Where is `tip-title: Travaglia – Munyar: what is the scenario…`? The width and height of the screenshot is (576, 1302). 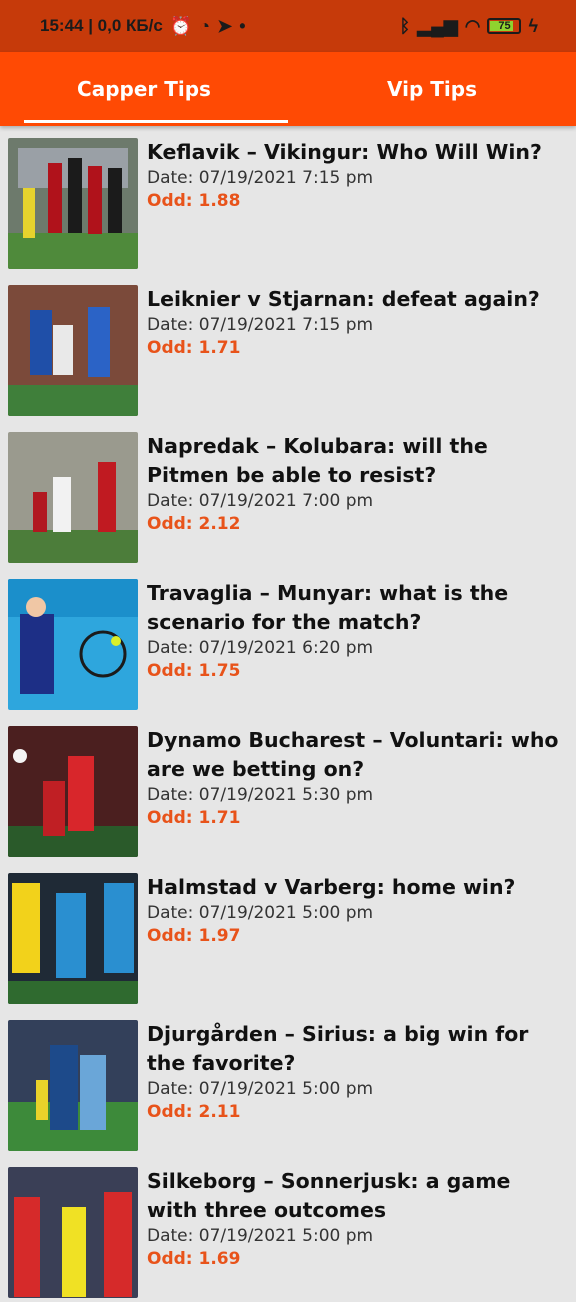
tip-title: Travaglia – Munyar: what is the scenario… is located at coordinates (328, 607).